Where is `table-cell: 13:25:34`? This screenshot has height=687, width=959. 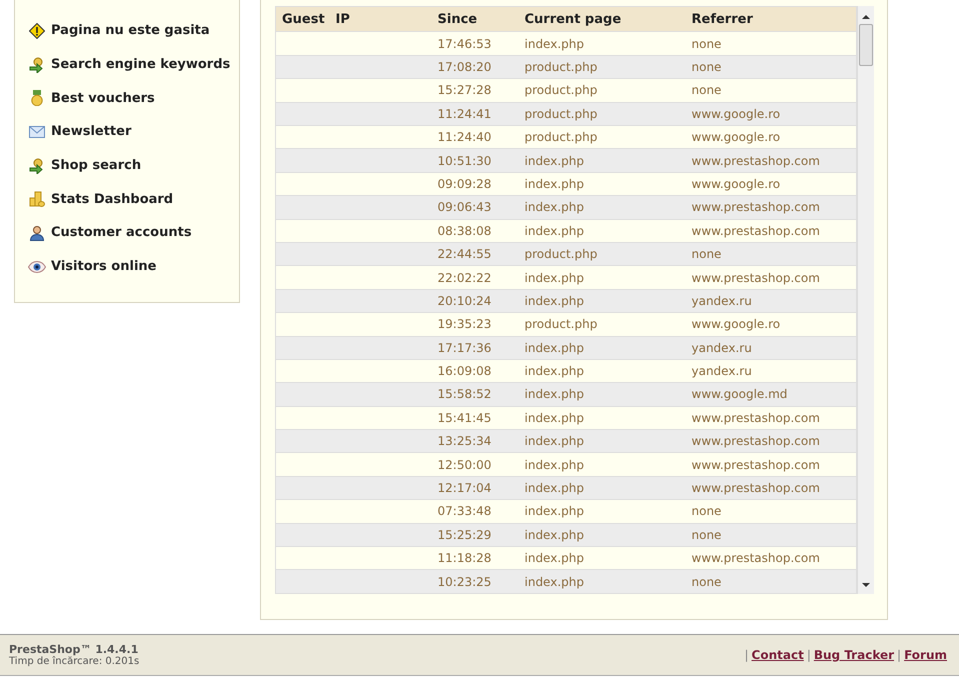
table-cell: 13:25:34 is located at coordinates (475, 441).